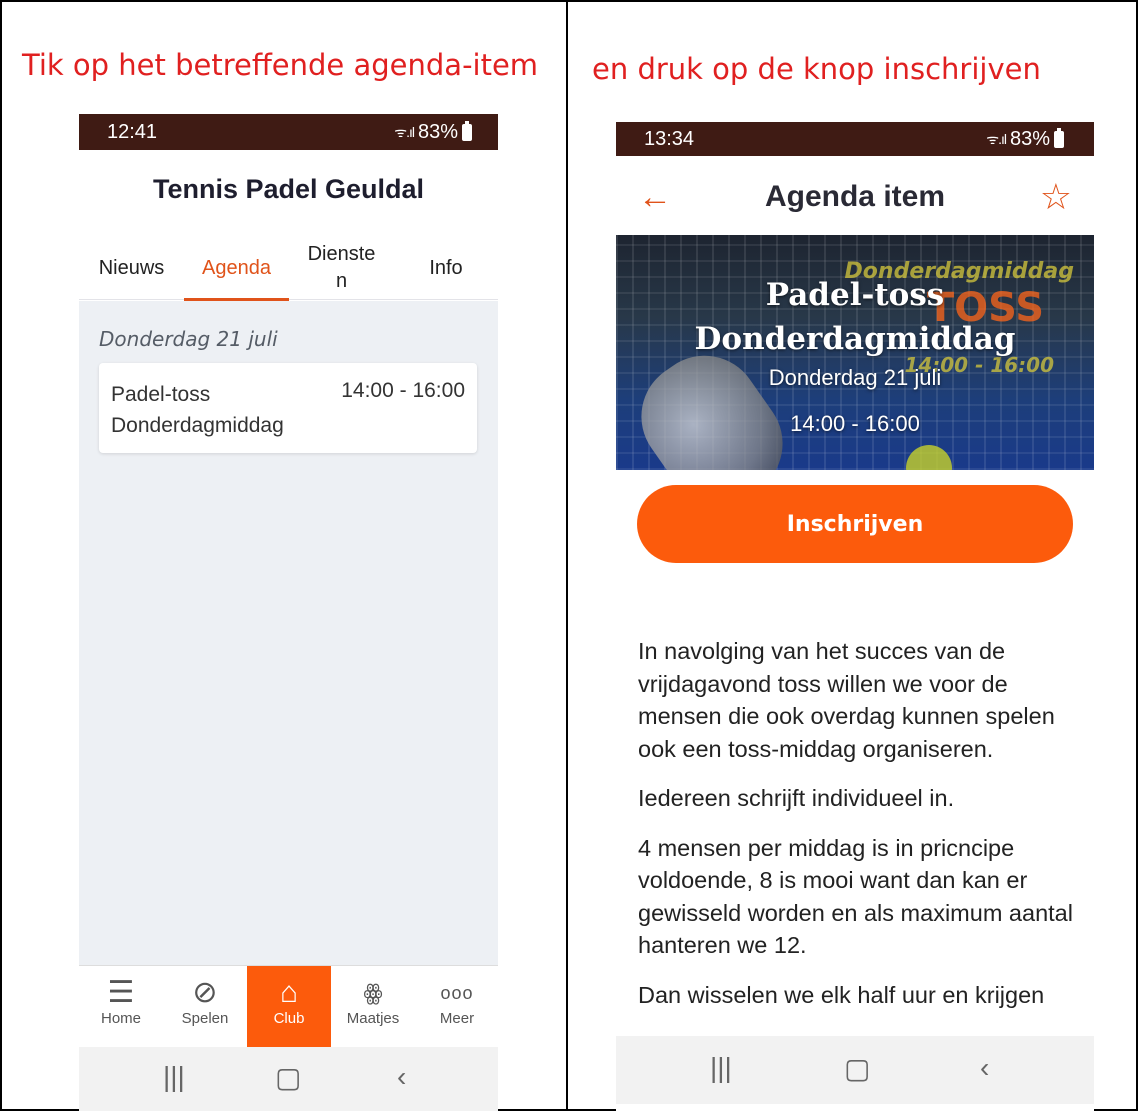  I want to click on signal-icon: ᯤ.ıl, so click(404, 132).